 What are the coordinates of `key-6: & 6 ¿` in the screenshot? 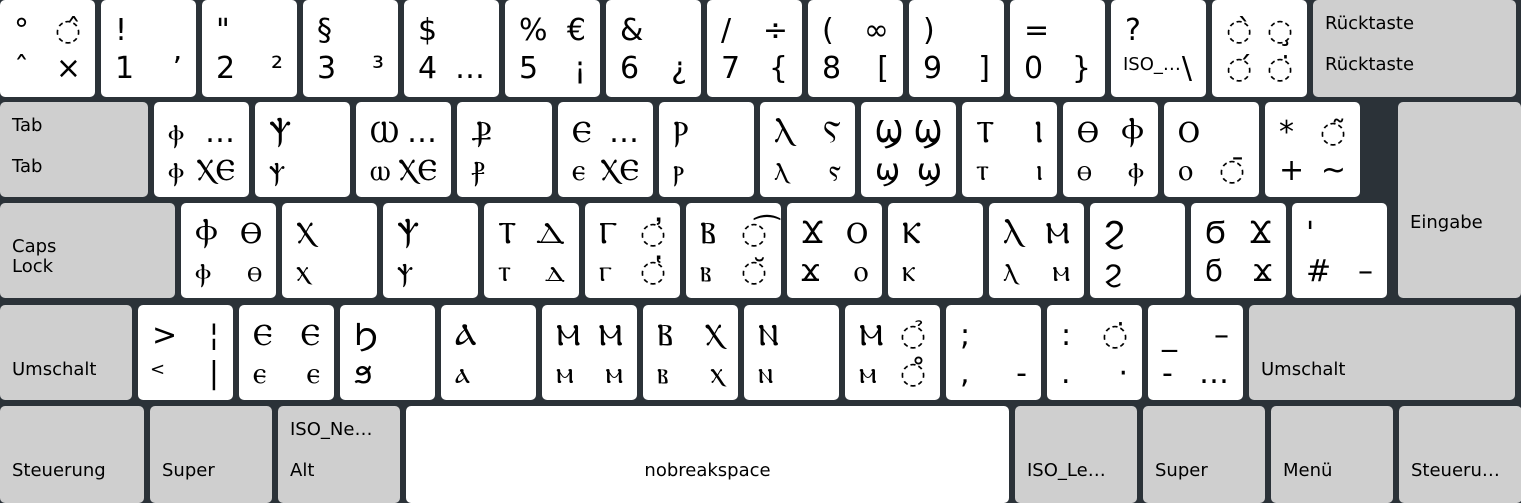 It's located at (653, 48).